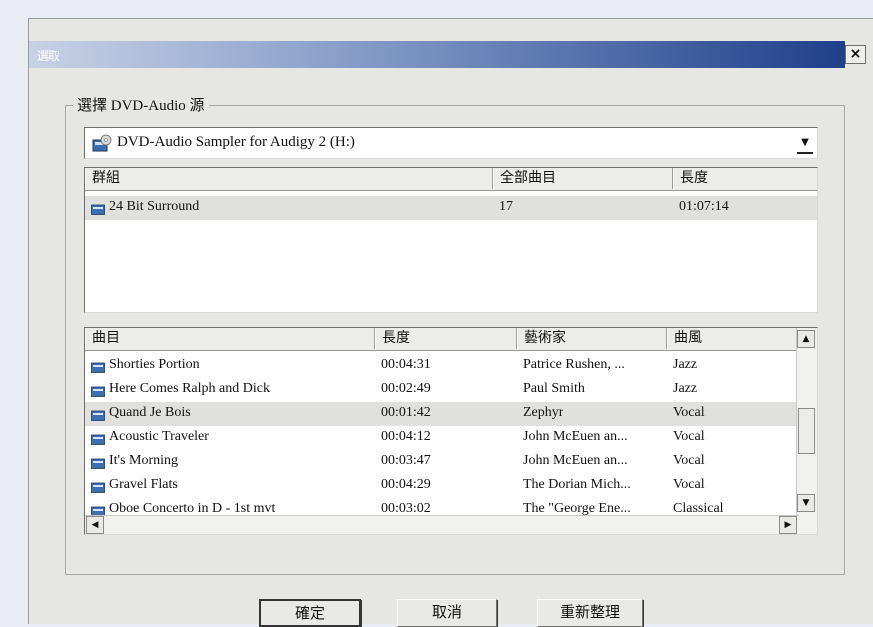  I want to click on triangle-up-icon: ▲, so click(806, 339).